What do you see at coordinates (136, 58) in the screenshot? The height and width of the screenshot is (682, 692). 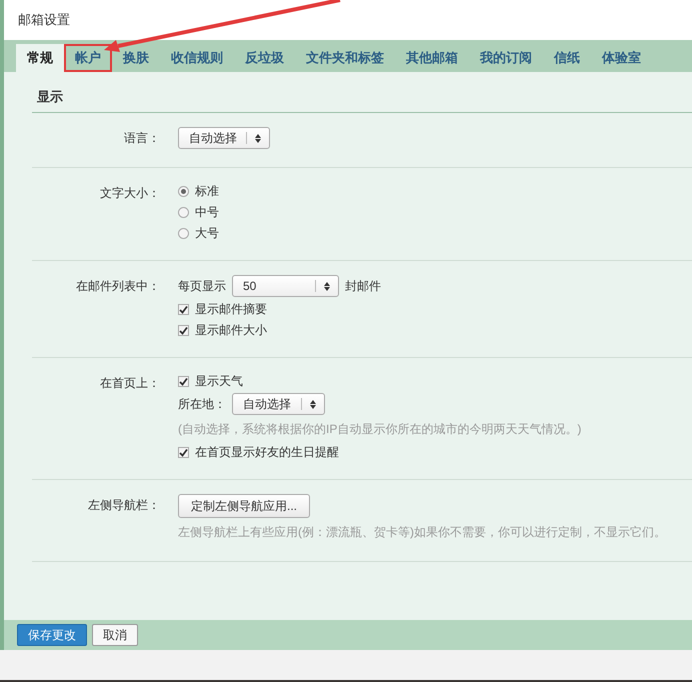 I see `tab: 换肤` at bounding box center [136, 58].